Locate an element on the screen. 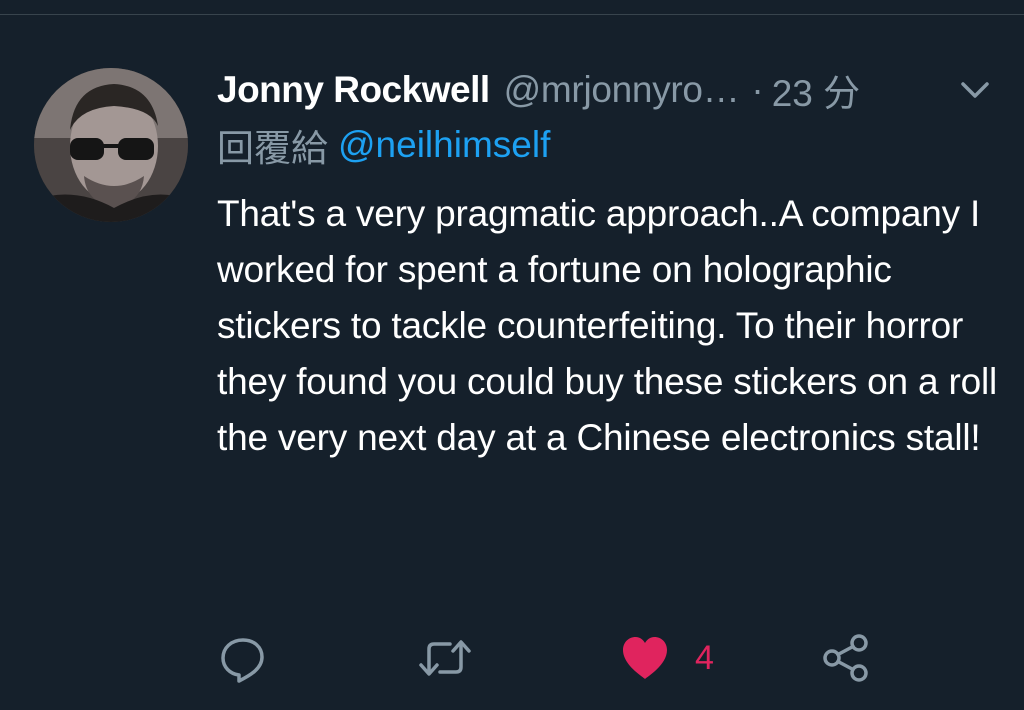 This screenshot has width=1024, height=710. retweet-icon is located at coordinates (445, 658).